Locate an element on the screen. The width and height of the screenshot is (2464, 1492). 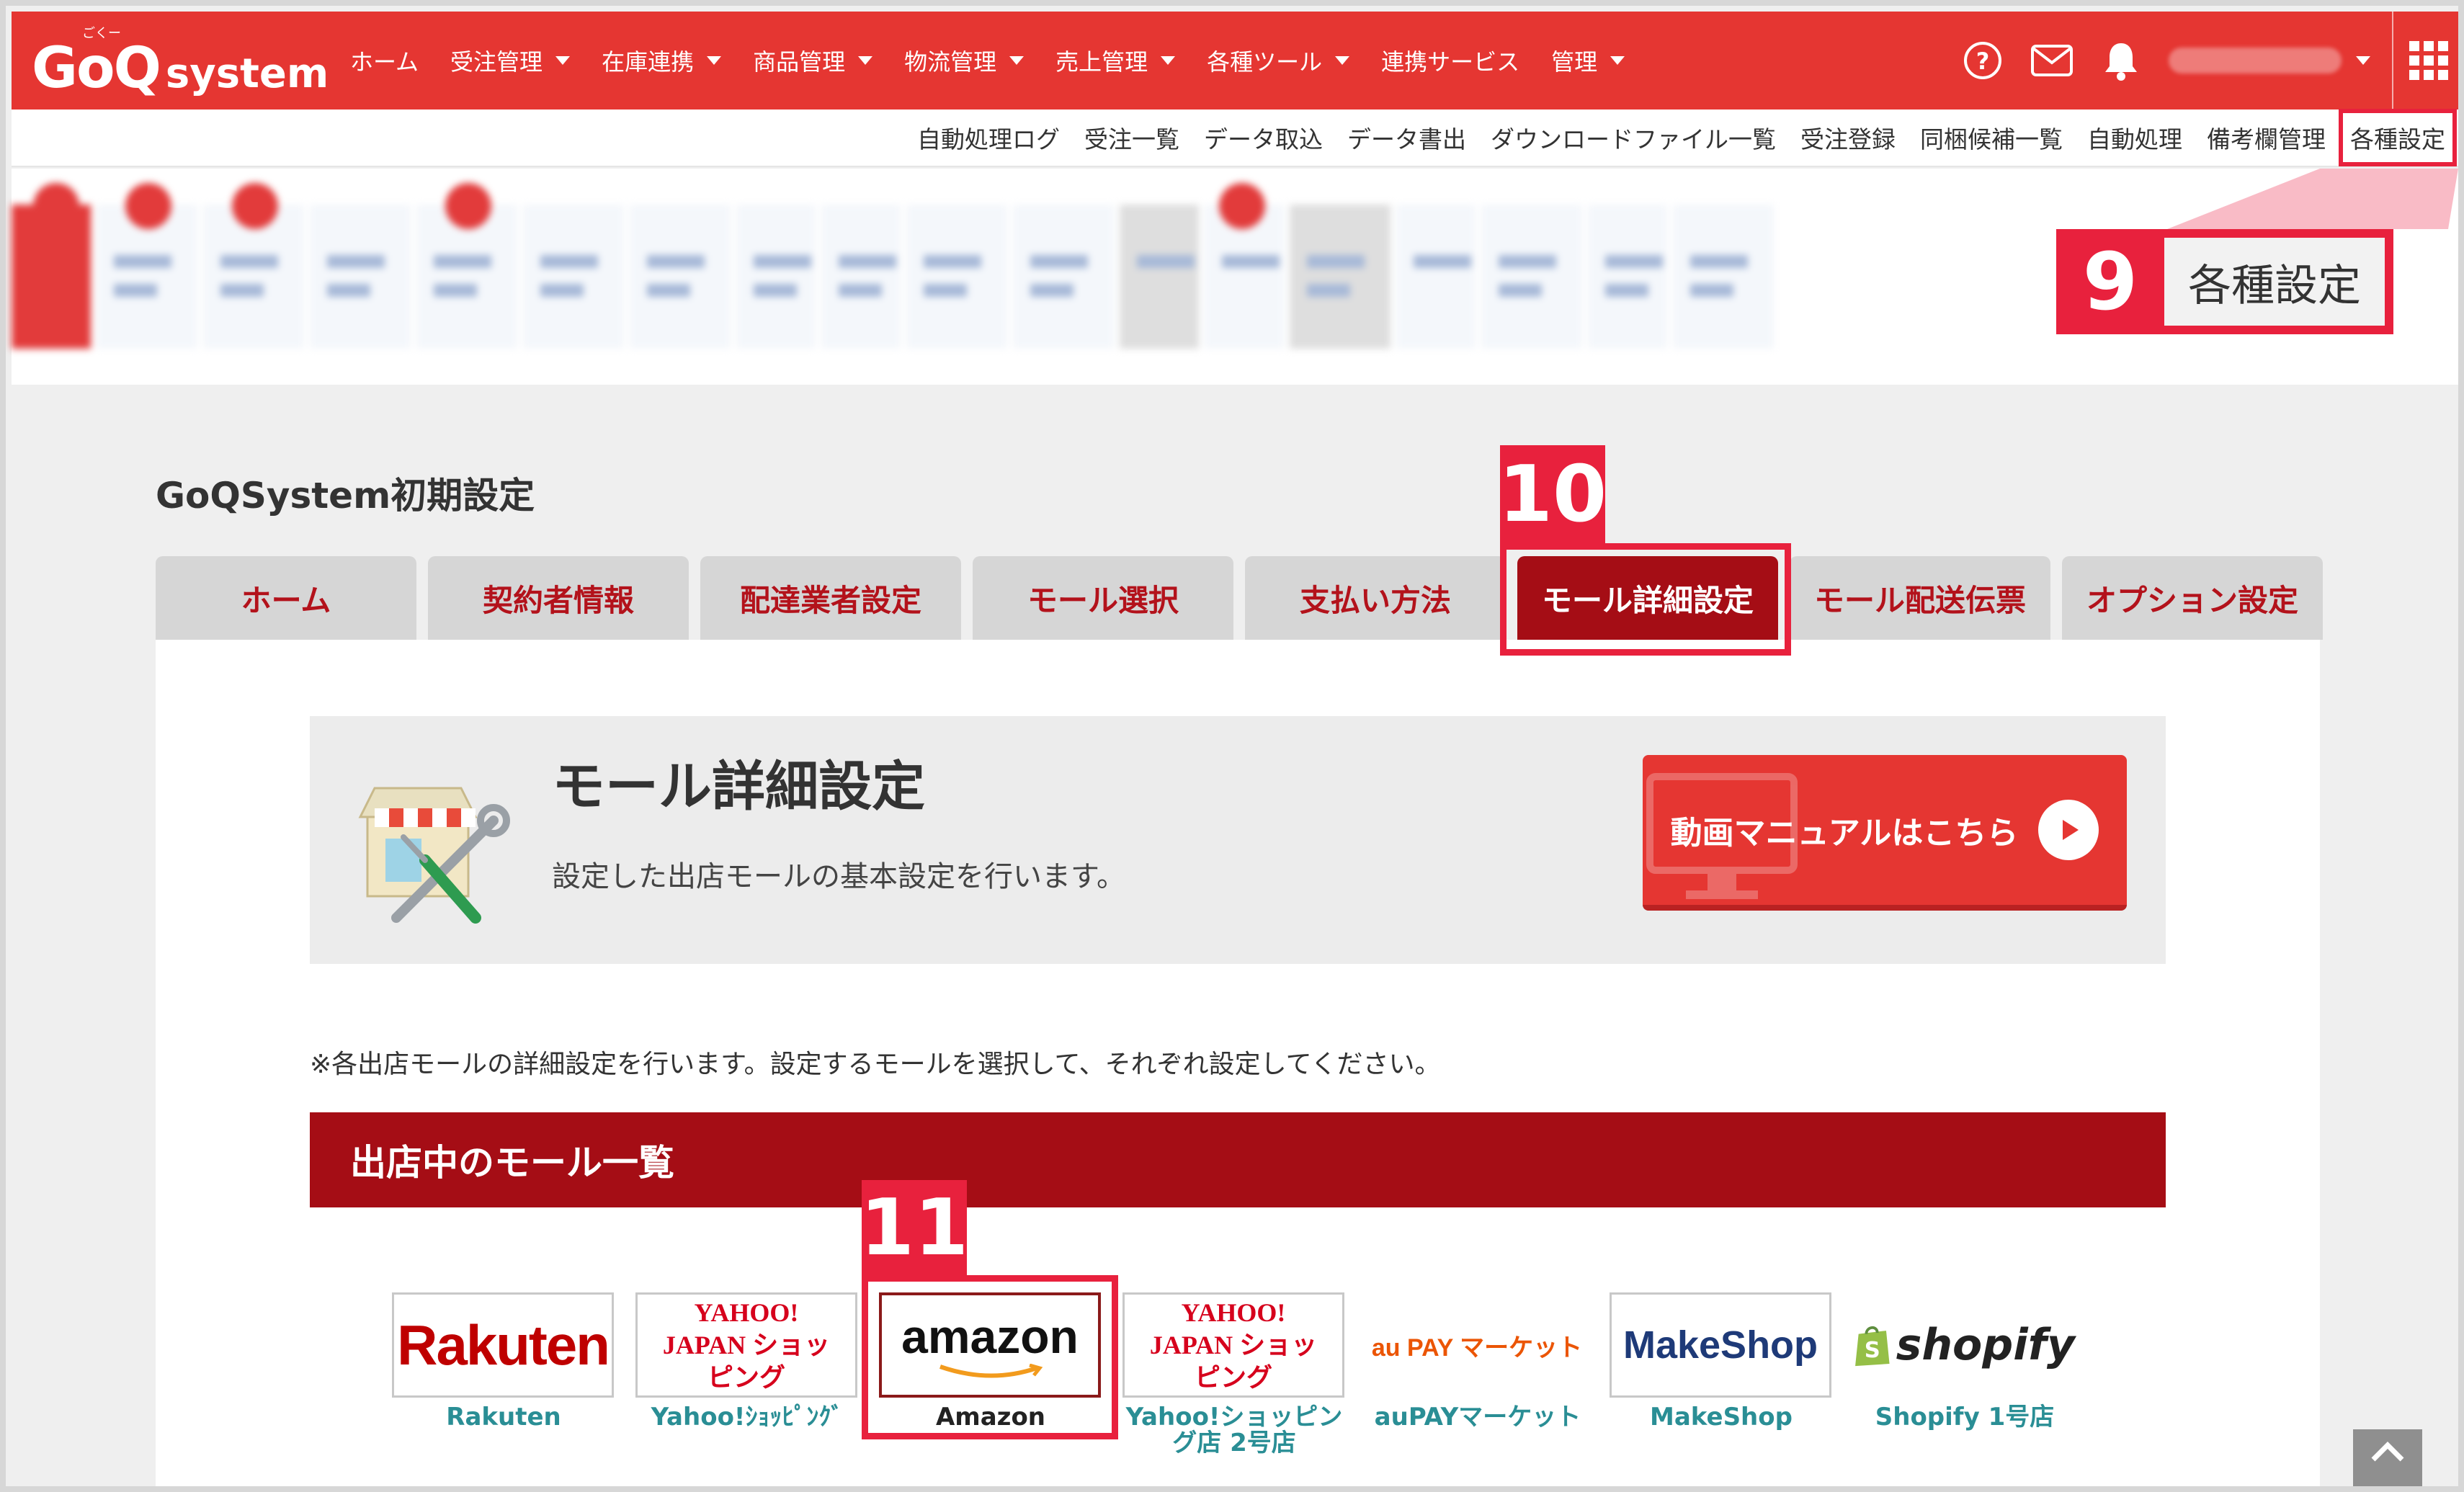
logo-main: GoQ is located at coordinates (96, 68).